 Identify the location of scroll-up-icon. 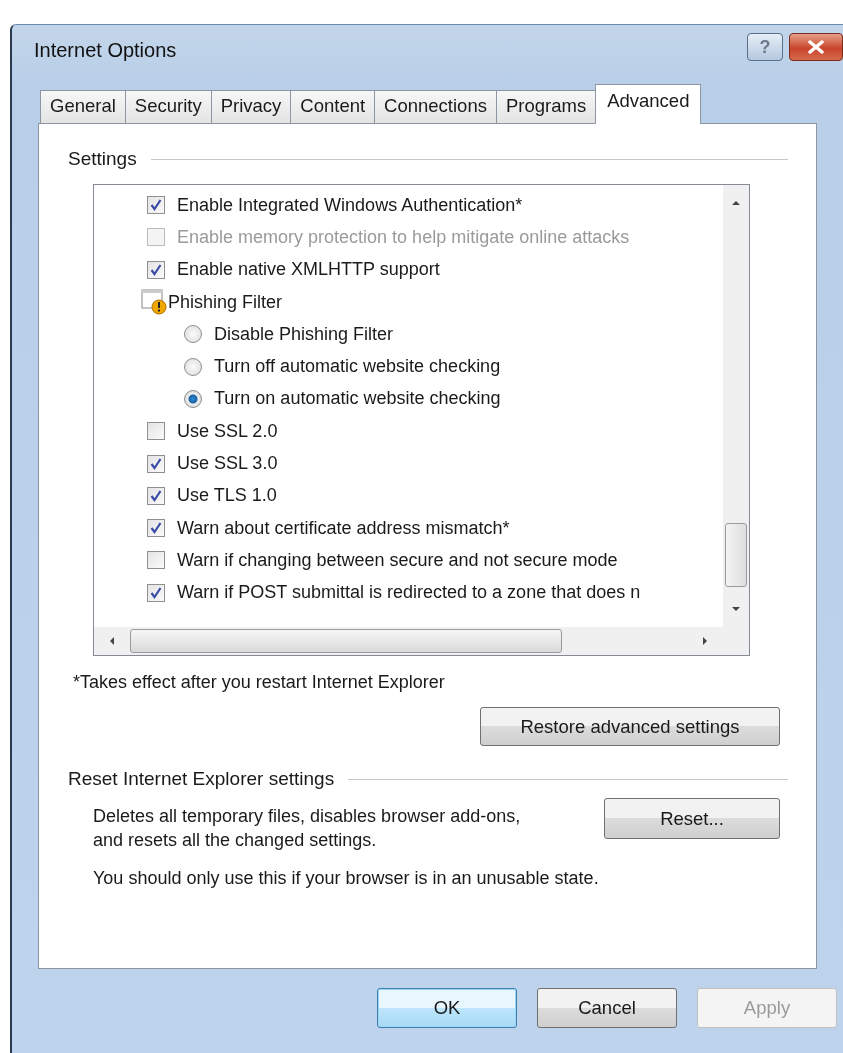
(736, 203).